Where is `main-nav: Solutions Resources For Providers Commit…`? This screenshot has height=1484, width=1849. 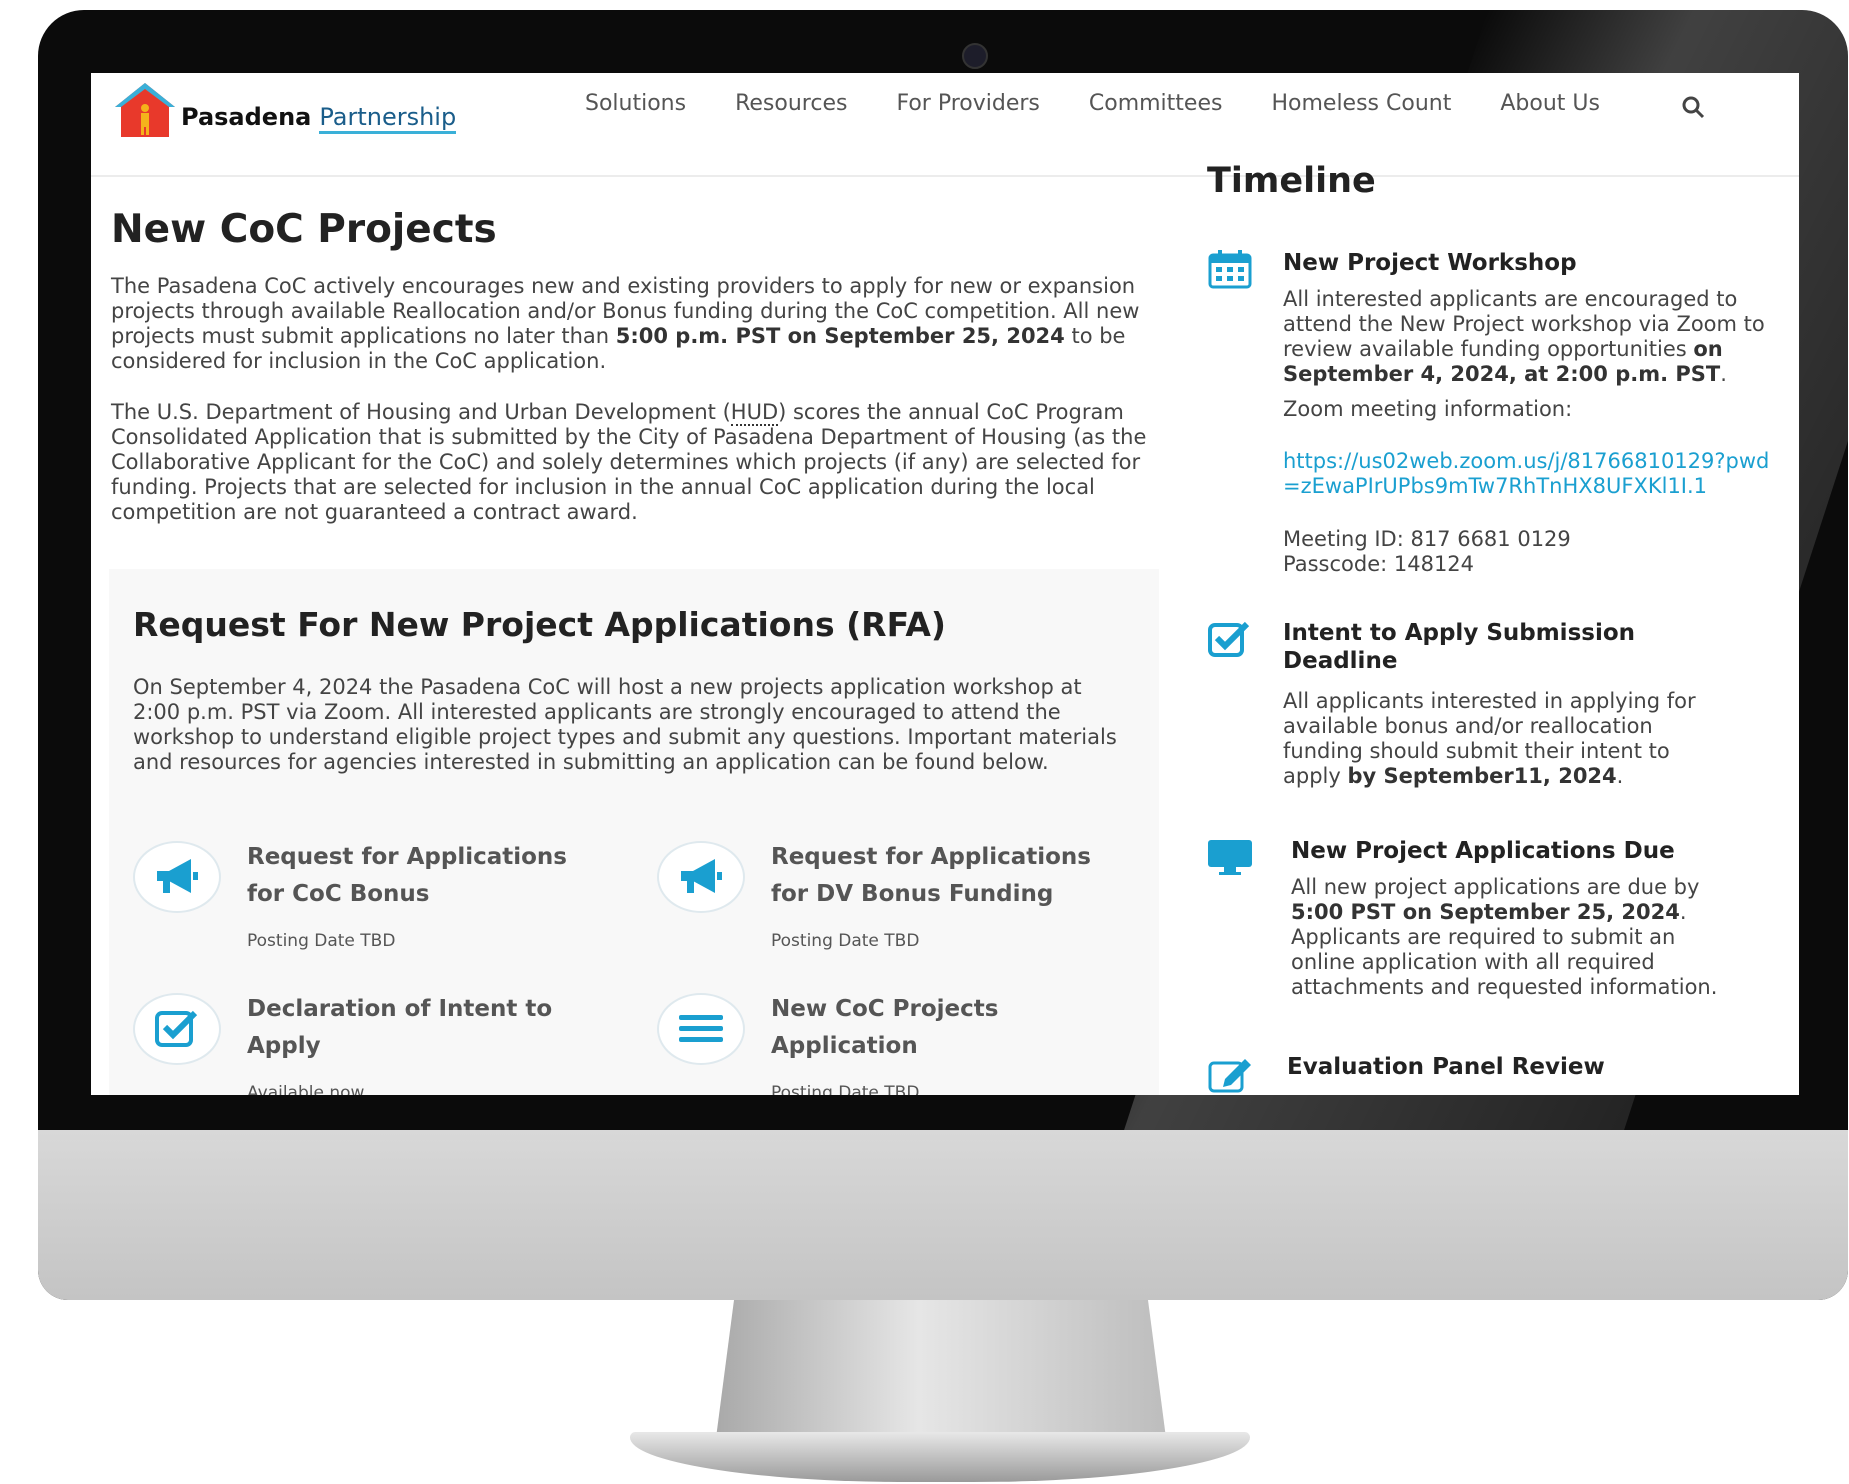 main-nav: Solutions Resources For Providers Commit… is located at coordinates (1117, 103).